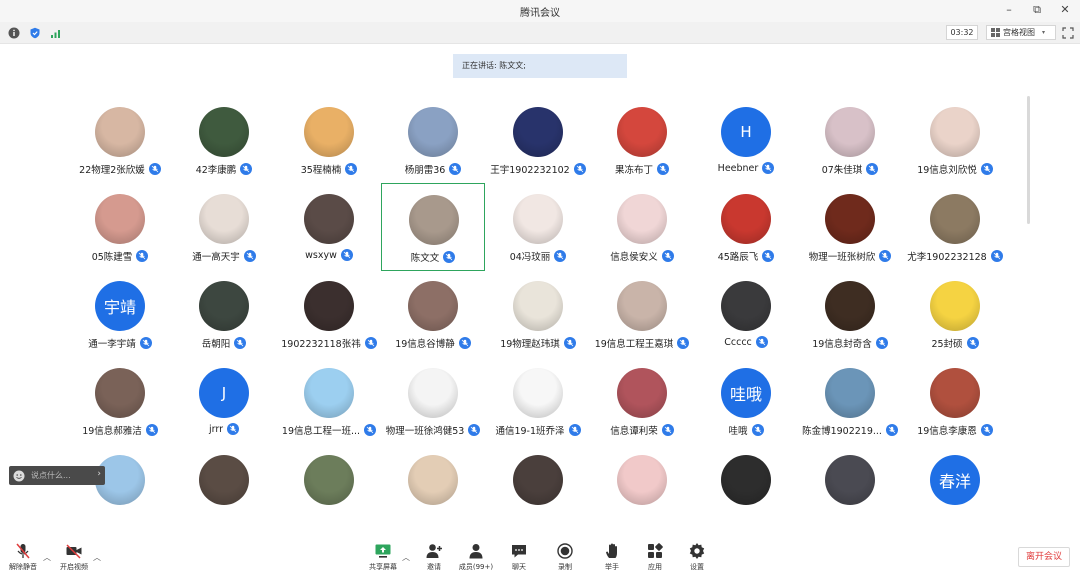 This screenshot has height=575, width=1080. I want to click on participant-tile: 通一高天宇, so click(224, 227).